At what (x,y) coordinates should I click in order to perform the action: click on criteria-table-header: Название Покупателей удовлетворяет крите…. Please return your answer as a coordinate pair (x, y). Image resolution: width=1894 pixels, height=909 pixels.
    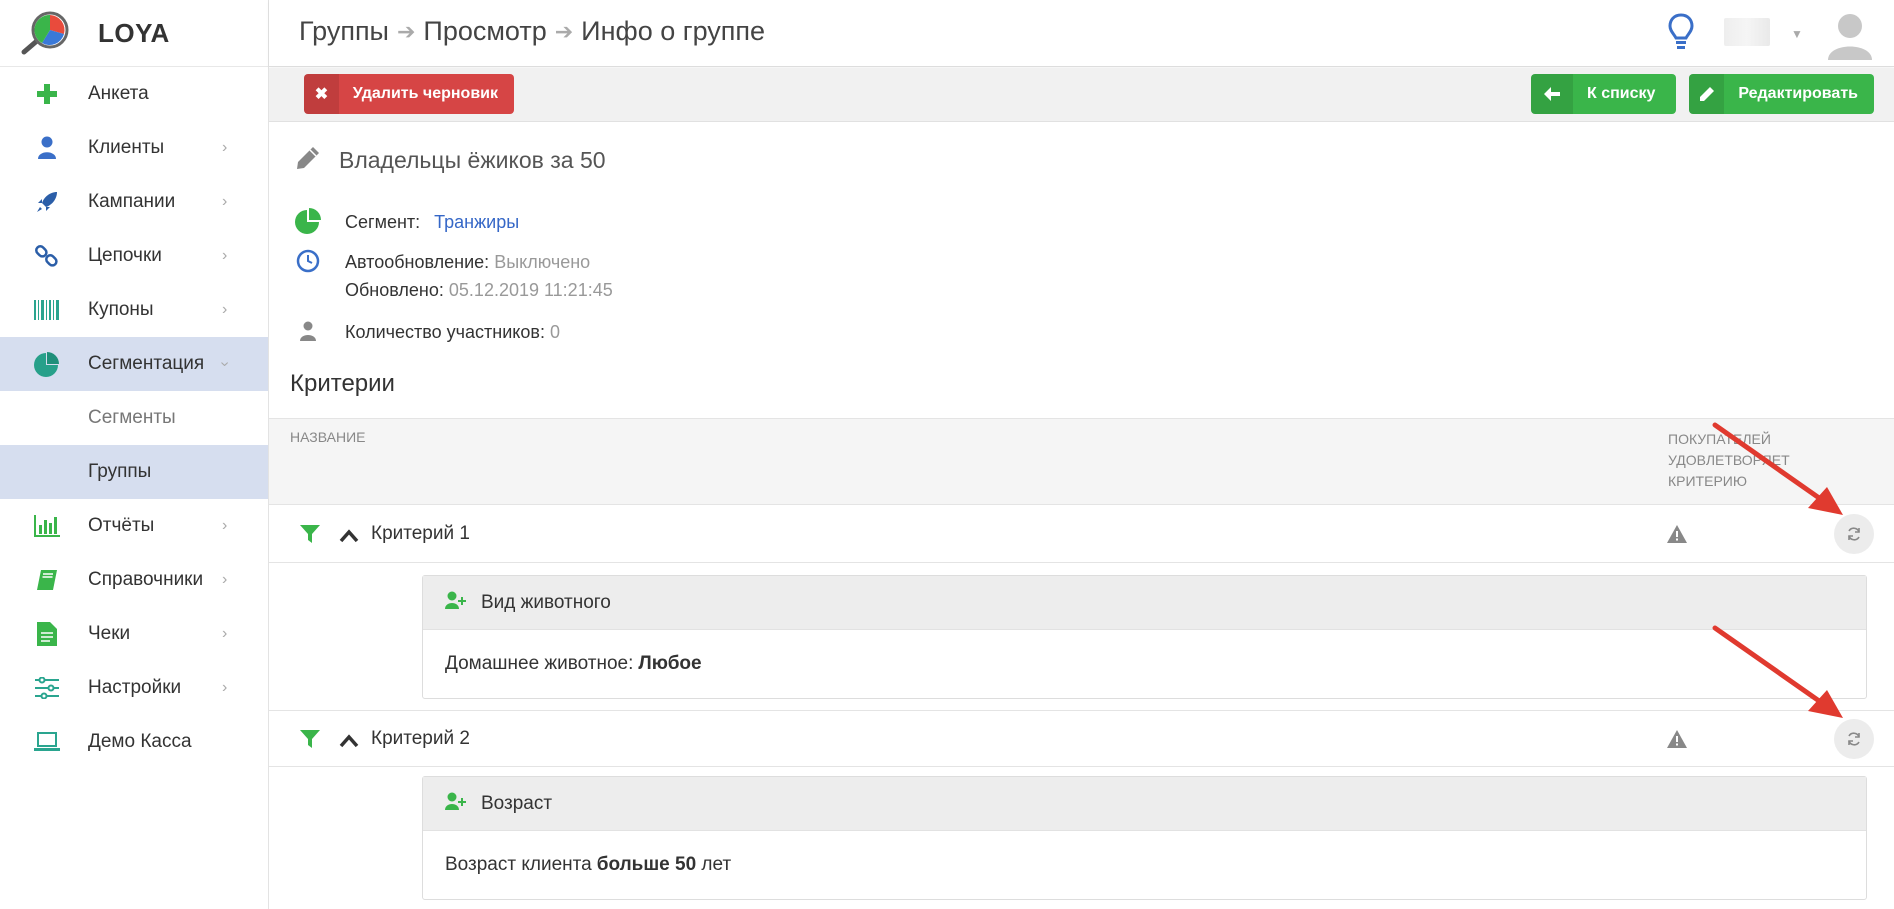
    Looking at the image, I should click on (1081, 461).